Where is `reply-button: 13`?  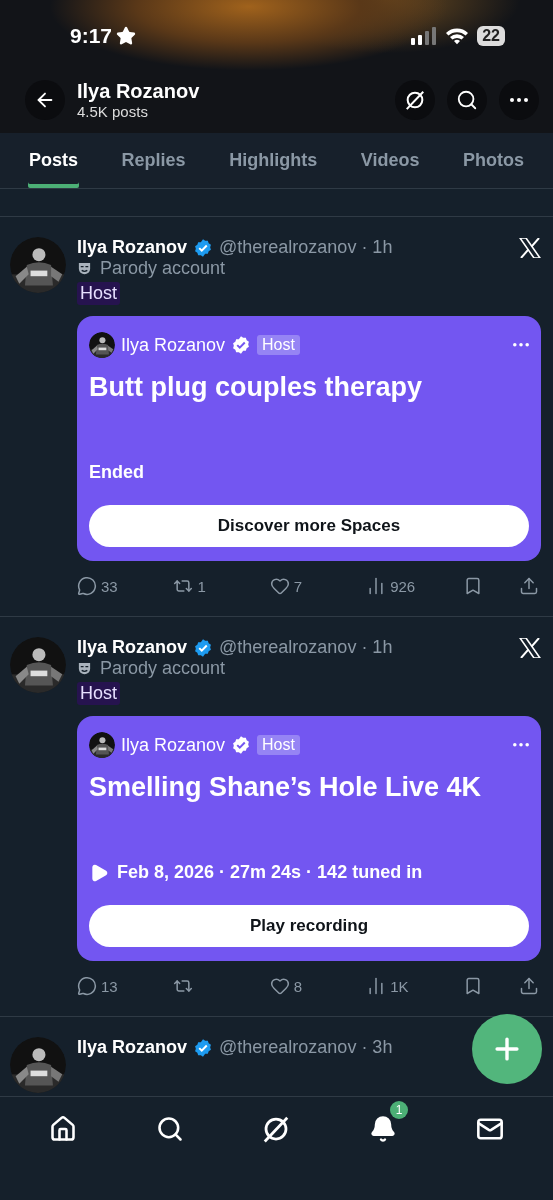
reply-button: 13 is located at coordinates (107, 986).